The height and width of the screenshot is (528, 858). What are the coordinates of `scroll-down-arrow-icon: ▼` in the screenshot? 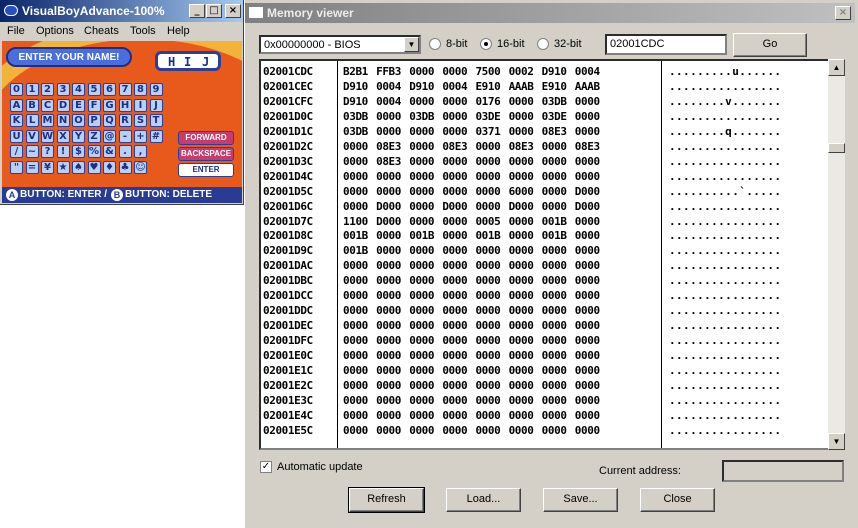 It's located at (836, 441).